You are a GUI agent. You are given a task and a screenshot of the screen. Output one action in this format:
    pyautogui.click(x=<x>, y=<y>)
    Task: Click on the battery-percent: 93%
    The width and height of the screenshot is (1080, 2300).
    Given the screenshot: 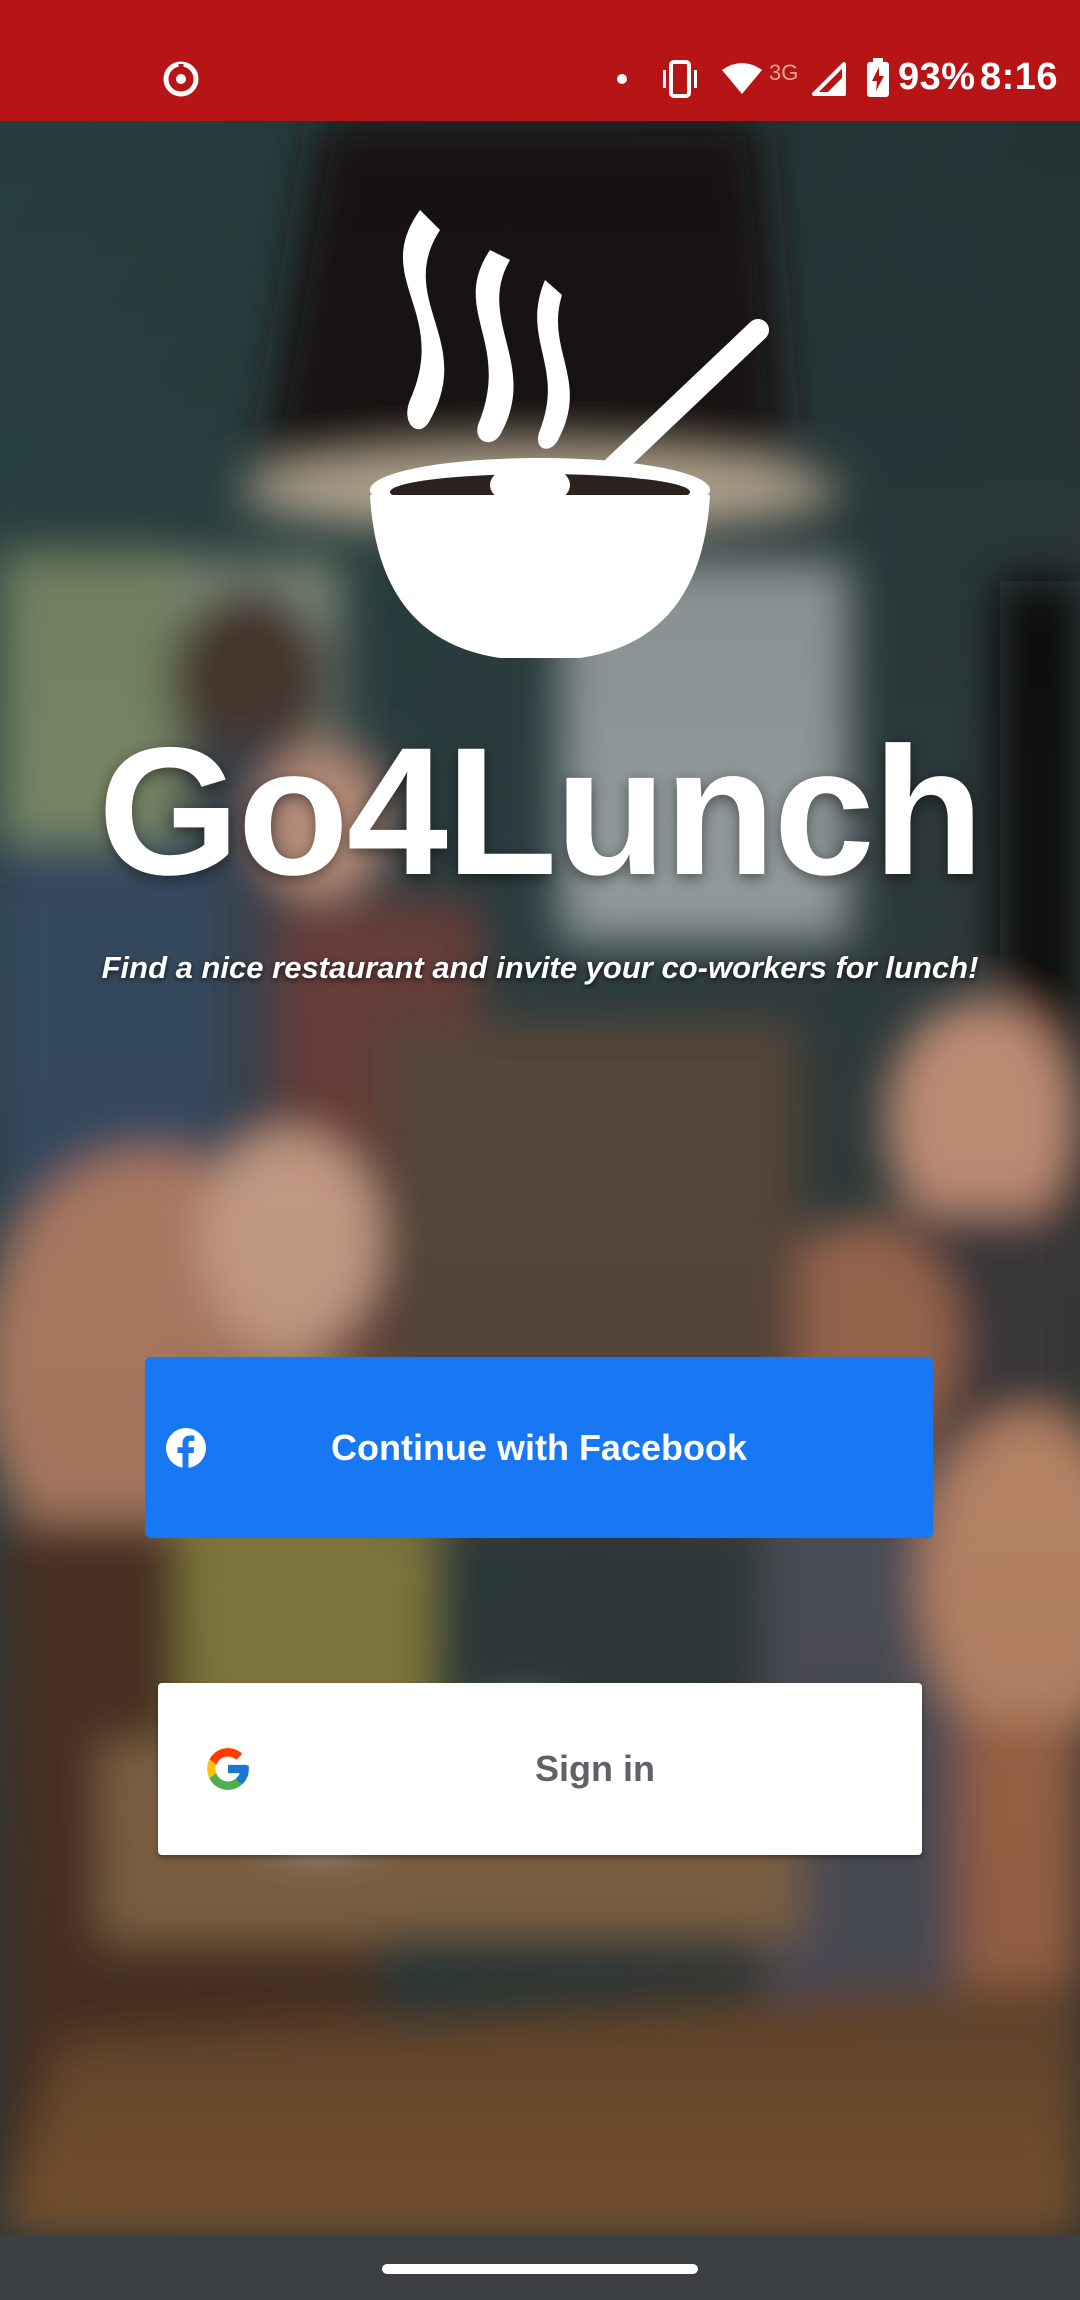 What is the action you would take?
    pyautogui.click(x=937, y=77)
    